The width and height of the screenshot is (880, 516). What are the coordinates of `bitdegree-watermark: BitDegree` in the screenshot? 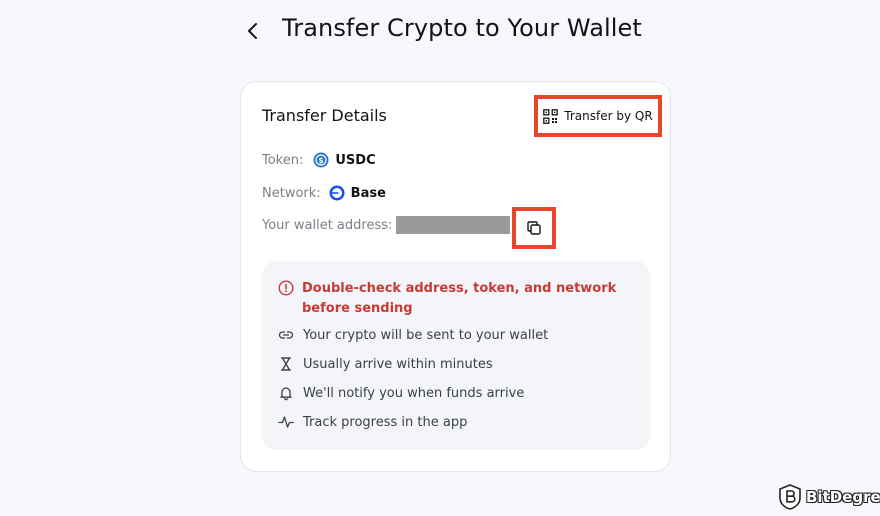 It's located at (829, 497).